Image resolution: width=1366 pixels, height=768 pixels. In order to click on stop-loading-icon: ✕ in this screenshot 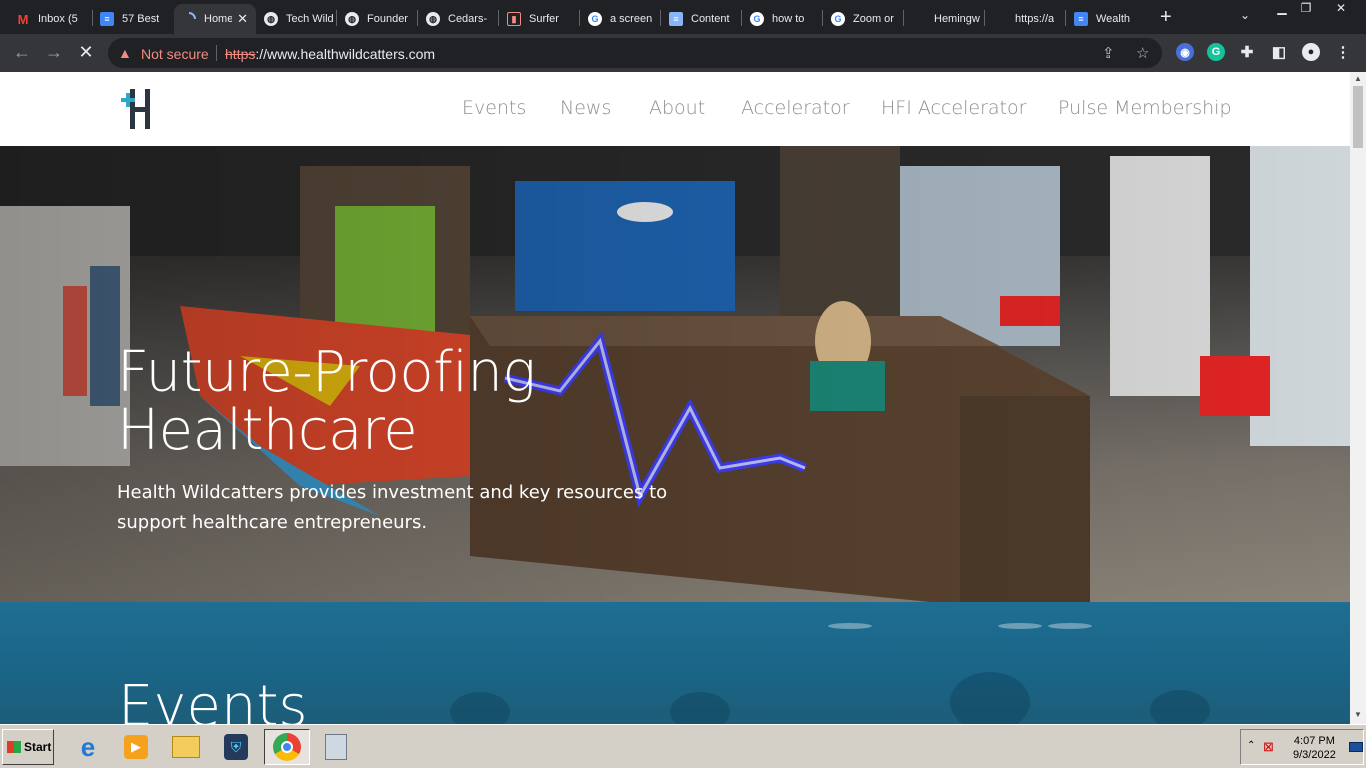, I will do `click(86, 52)`.